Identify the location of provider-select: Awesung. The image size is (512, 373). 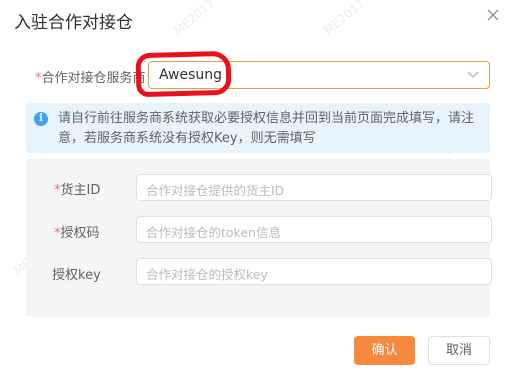
(319, 75).